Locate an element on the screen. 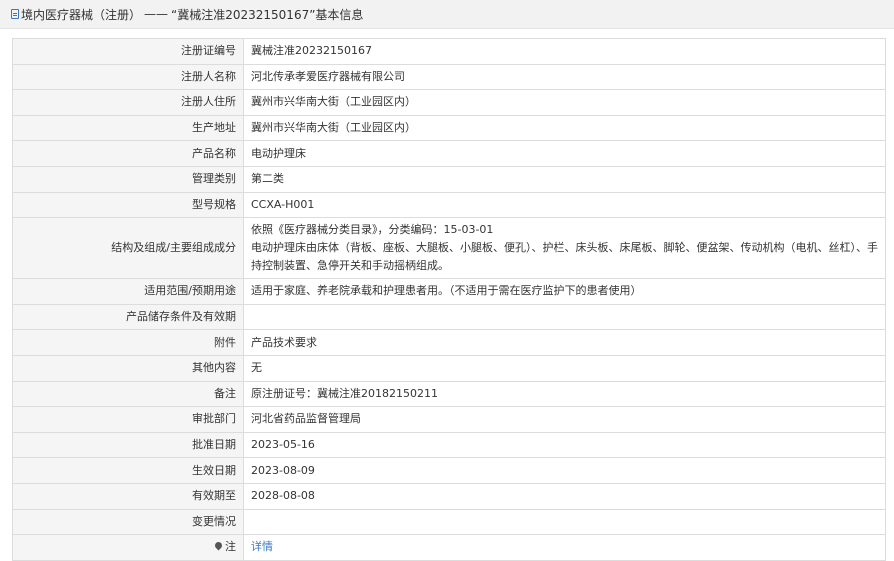 Image resolution: width=894 pixels, height=561 pixels. field-label: 注册人住所 is located at coordinates (128, 102).